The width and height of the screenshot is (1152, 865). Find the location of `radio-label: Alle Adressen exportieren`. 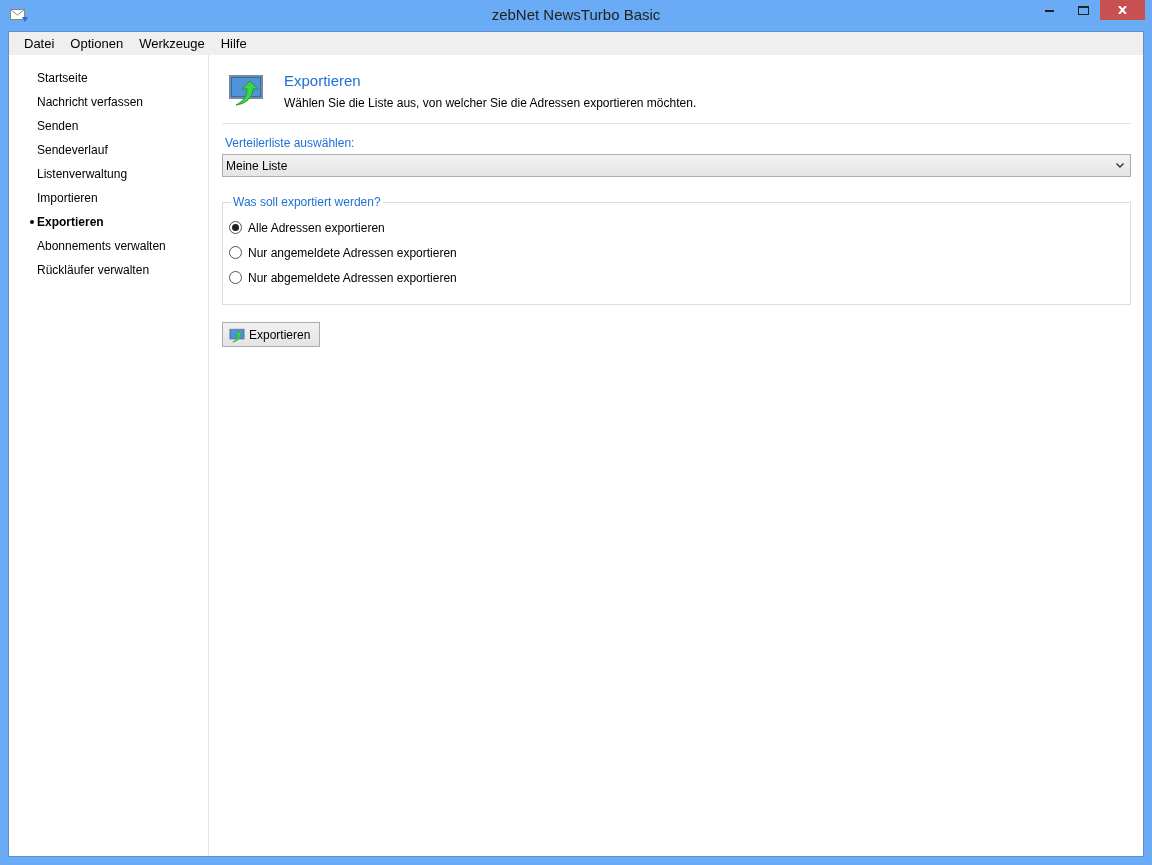

radio-label: Alle Adressen exportieren is located at coordinates (316, 228).